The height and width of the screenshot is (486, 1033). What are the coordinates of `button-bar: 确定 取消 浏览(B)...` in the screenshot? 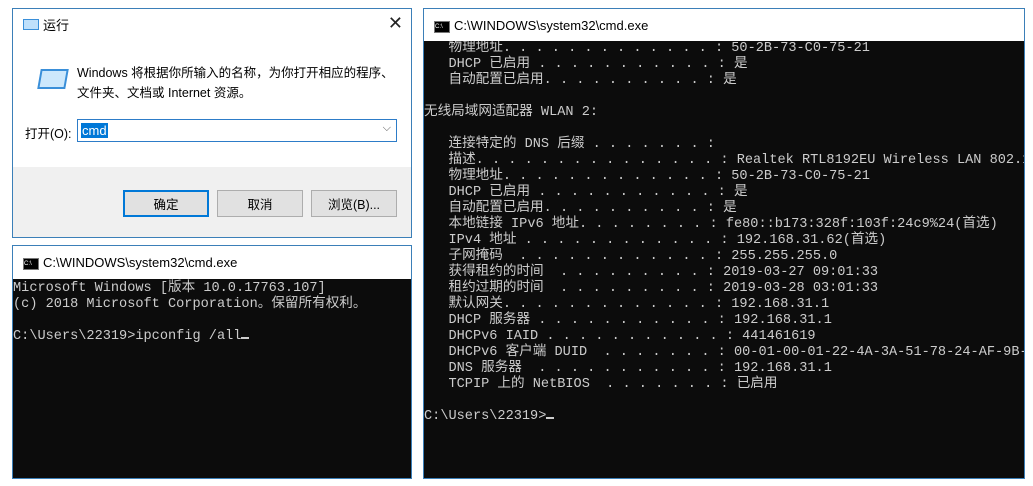 It's located at (212, 202).